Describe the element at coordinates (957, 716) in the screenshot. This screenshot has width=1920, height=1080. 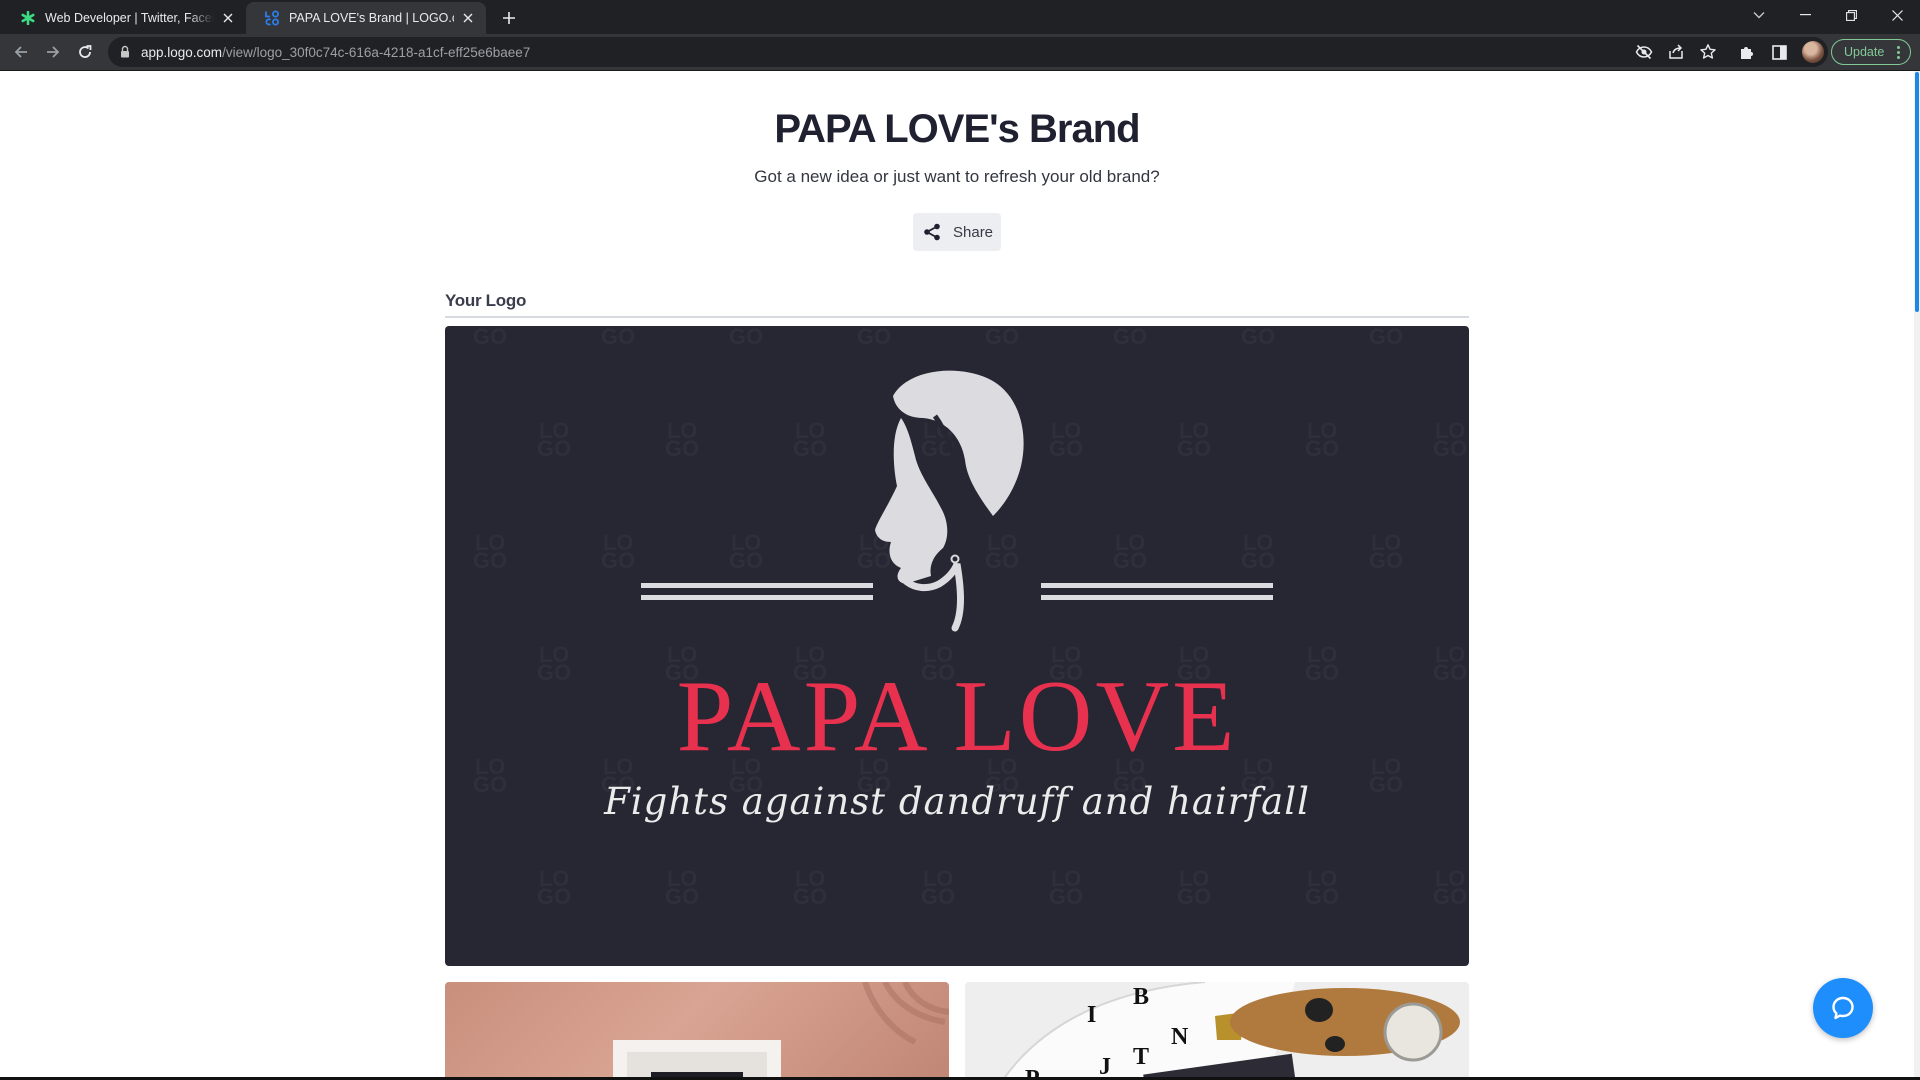
I see `logo-brand-name: PAPA LOVE` at that location.